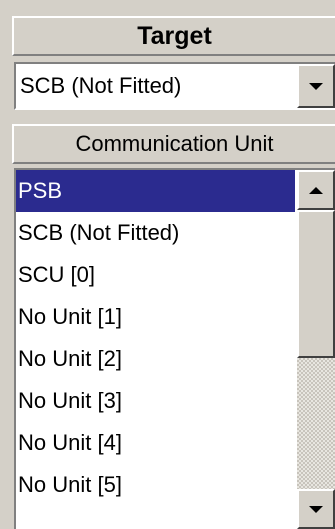 The width and height of the screenshot is (335, 529). I want to click on list-item: No Unit [4], so click(155, 443).